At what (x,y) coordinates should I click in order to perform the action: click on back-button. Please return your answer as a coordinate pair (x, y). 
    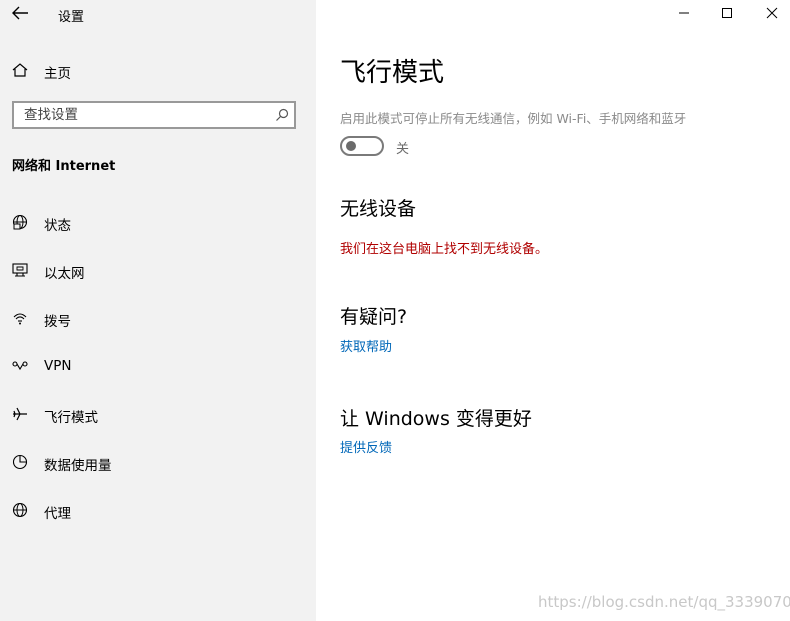
    Looking at the image, I should click on (20, 13).